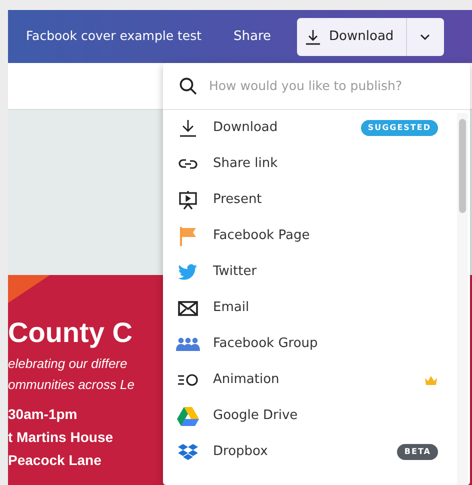  Describe the element at coordinates (316, 380) in the screenshot. I see `menu-item: Animation` at that location.